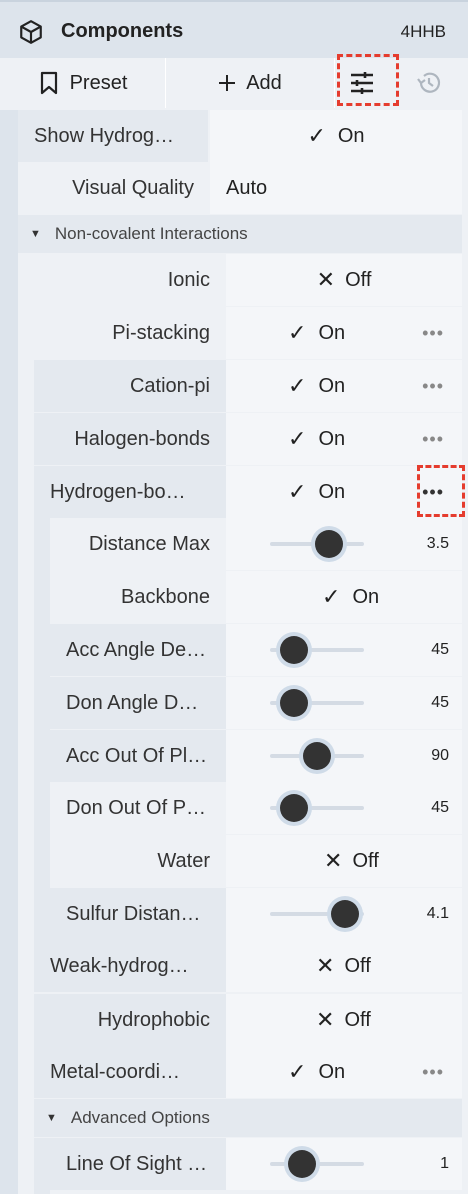 This screenshot has height=1194, width=468. Describe the element at coordinates (332, 332) in the screenshot. I see `pi-stacking-value: On` at that location.